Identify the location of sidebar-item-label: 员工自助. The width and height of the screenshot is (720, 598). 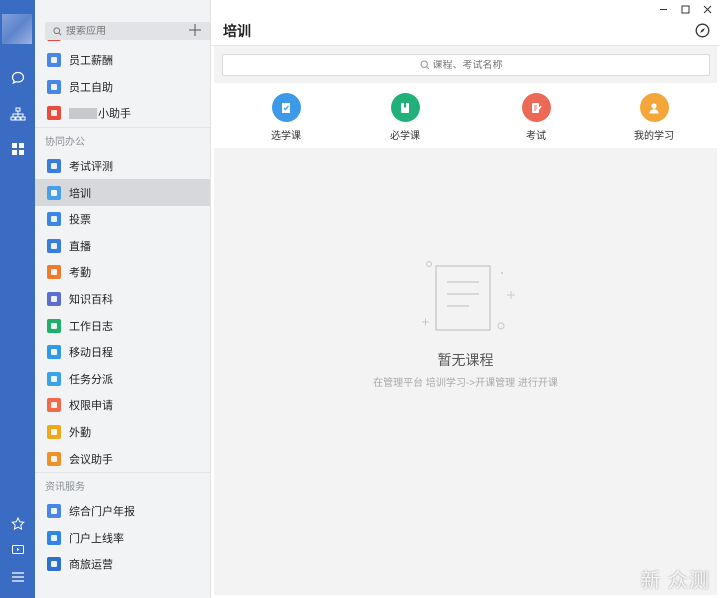
(91, 87).